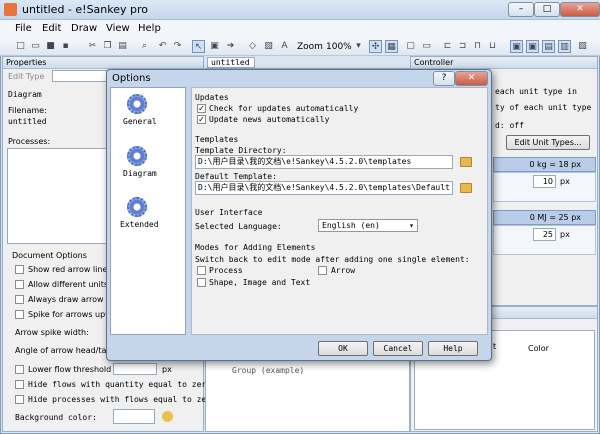 Image resolution: width=600 pixels, height=434 pixels. Describe the element at coordinates (521, 9) in the screenshot. I see `minimize-button: –` at that location.